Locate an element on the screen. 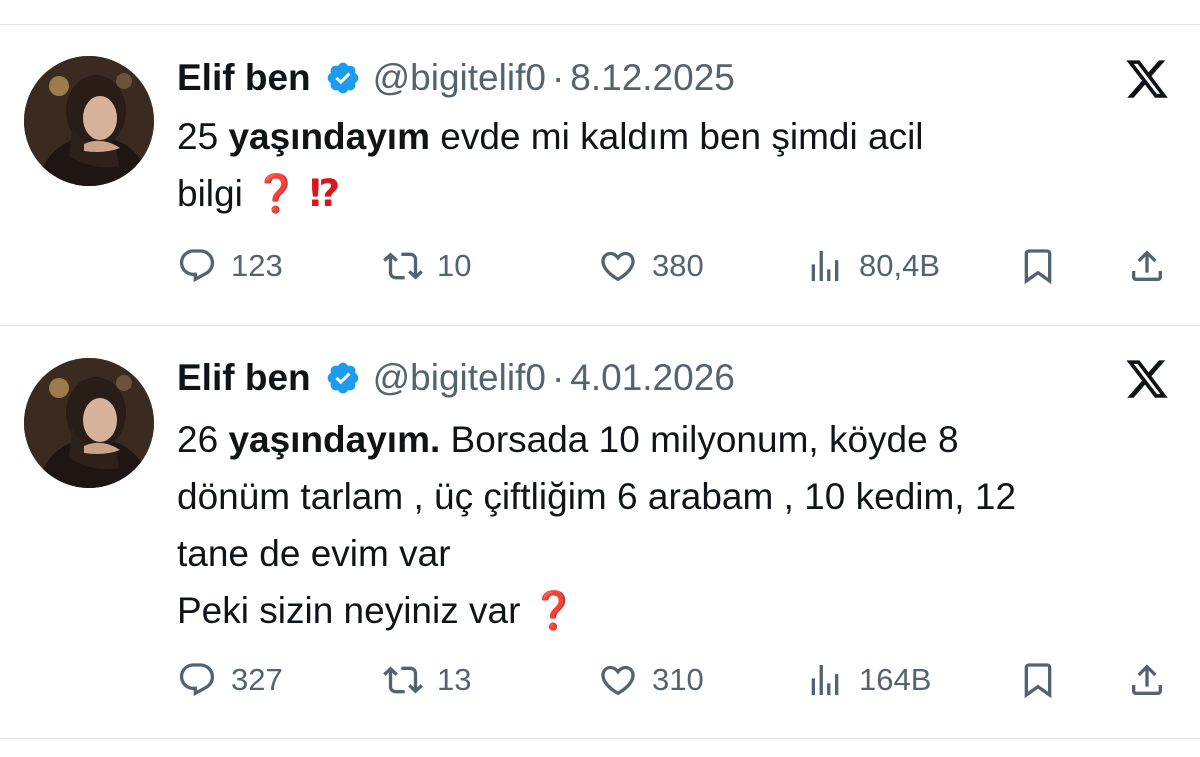 The image size is (1200, 757). reply-count: 327 is located at coordinates (257, 679).